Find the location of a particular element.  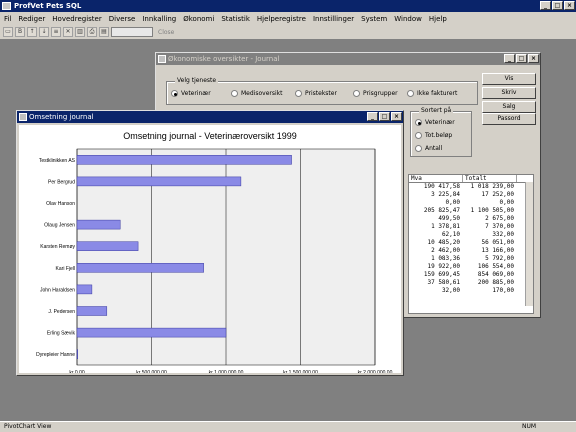

category-label: Karsten Remøy is located at coordinates (57, 247).